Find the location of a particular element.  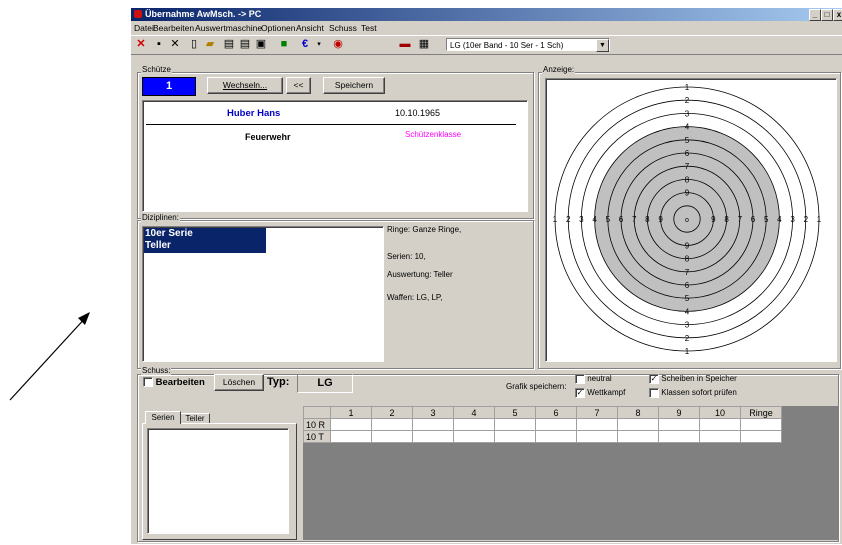

menu-ansicht: Ansicht is located at coordinates (310, 28).